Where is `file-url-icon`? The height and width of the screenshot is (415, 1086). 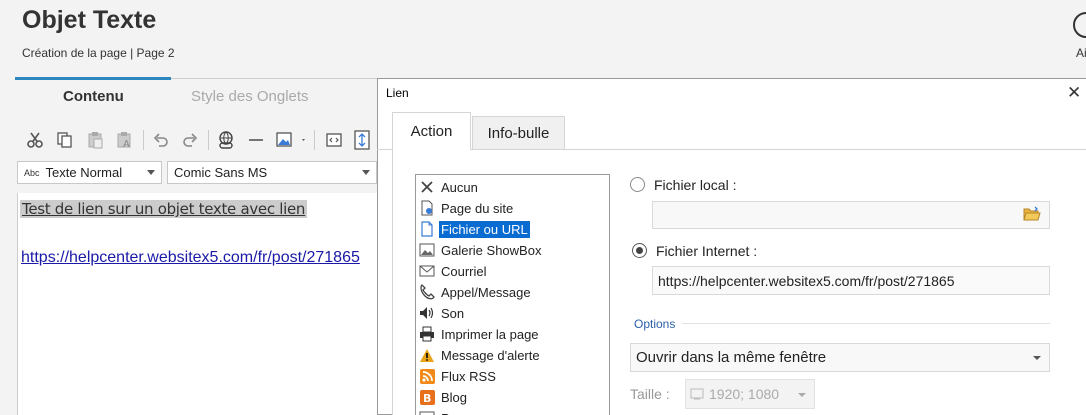 file-url-icon is located at coordinates (427, 229).